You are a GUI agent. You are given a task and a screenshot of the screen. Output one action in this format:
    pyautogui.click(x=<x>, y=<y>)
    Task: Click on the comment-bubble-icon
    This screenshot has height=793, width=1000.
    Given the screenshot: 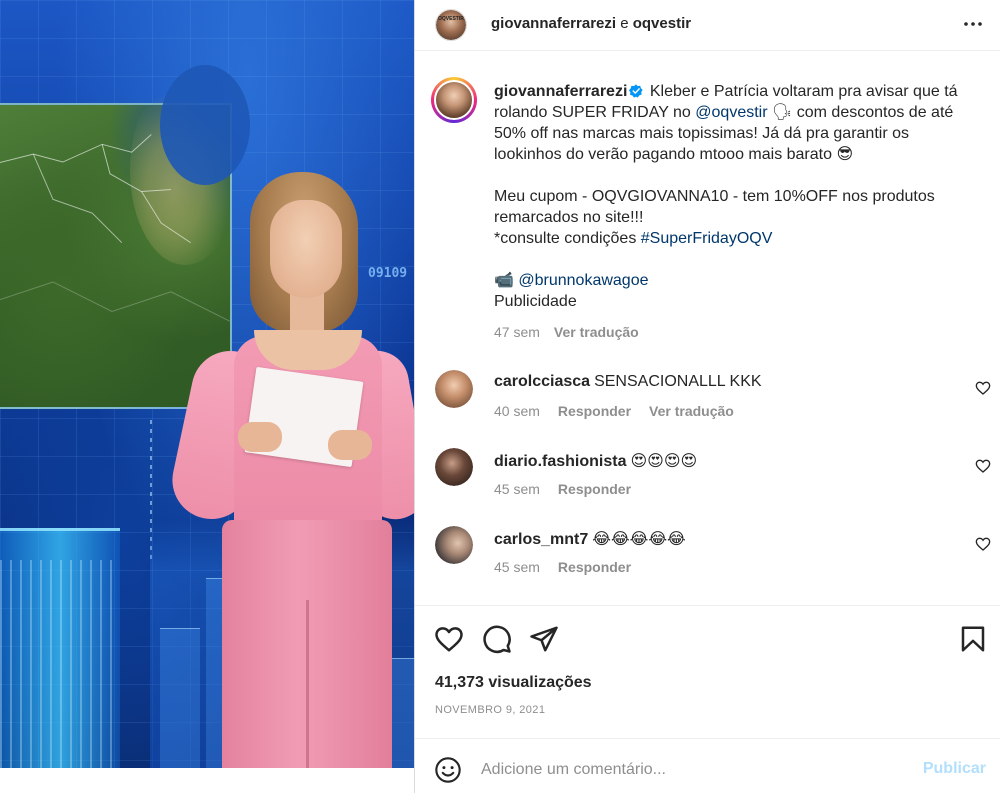 What is the action you would take?
    pyautogui.click(x=497, y=639)
    